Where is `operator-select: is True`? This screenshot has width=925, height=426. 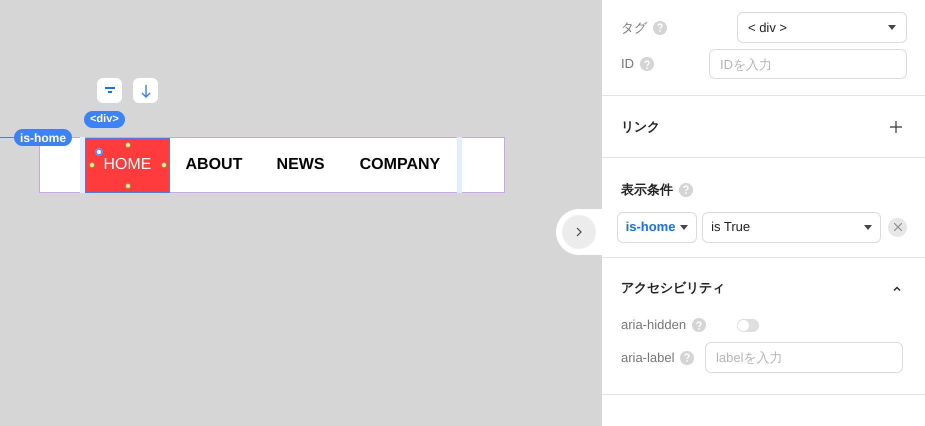 operator-select: is True is located at coordinates (792, 227).